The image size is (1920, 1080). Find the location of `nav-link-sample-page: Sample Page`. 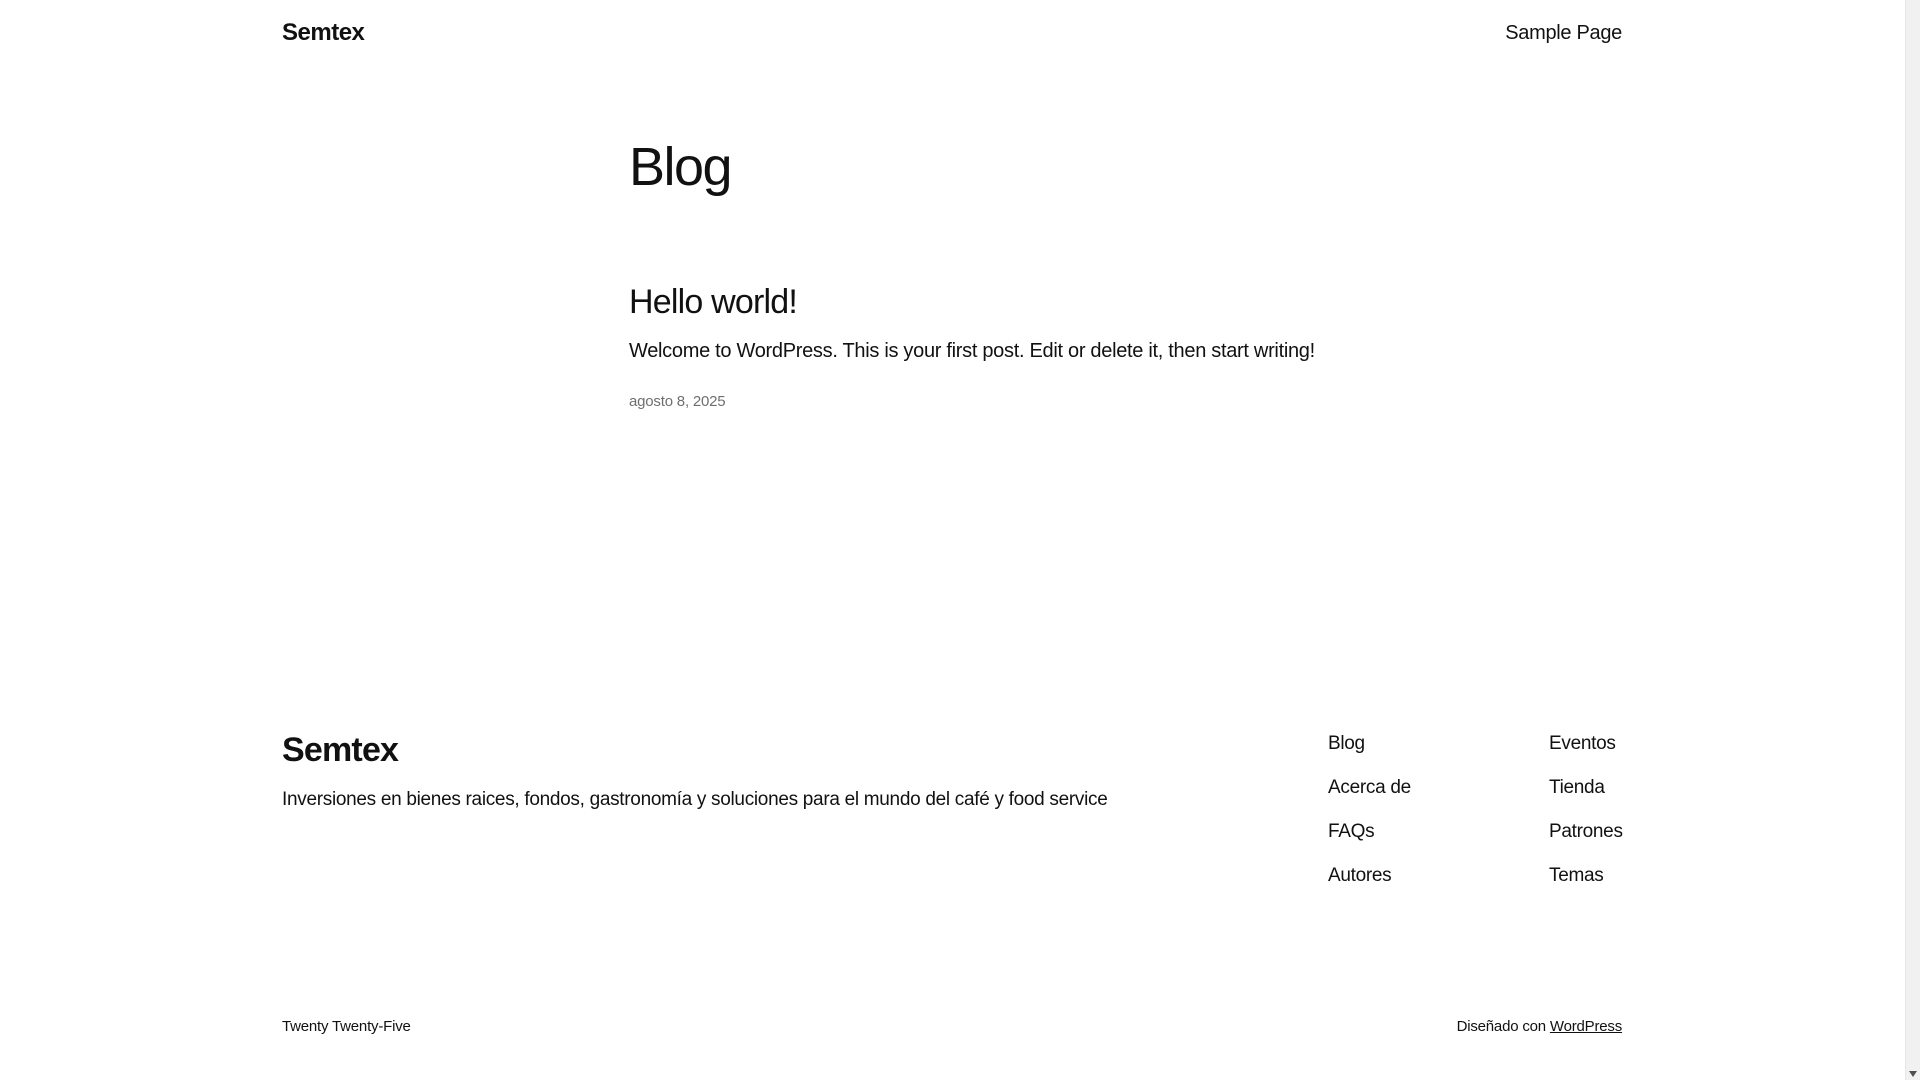

nav-link-sample-page: Sample Page is located at coordinates (1563, 33).